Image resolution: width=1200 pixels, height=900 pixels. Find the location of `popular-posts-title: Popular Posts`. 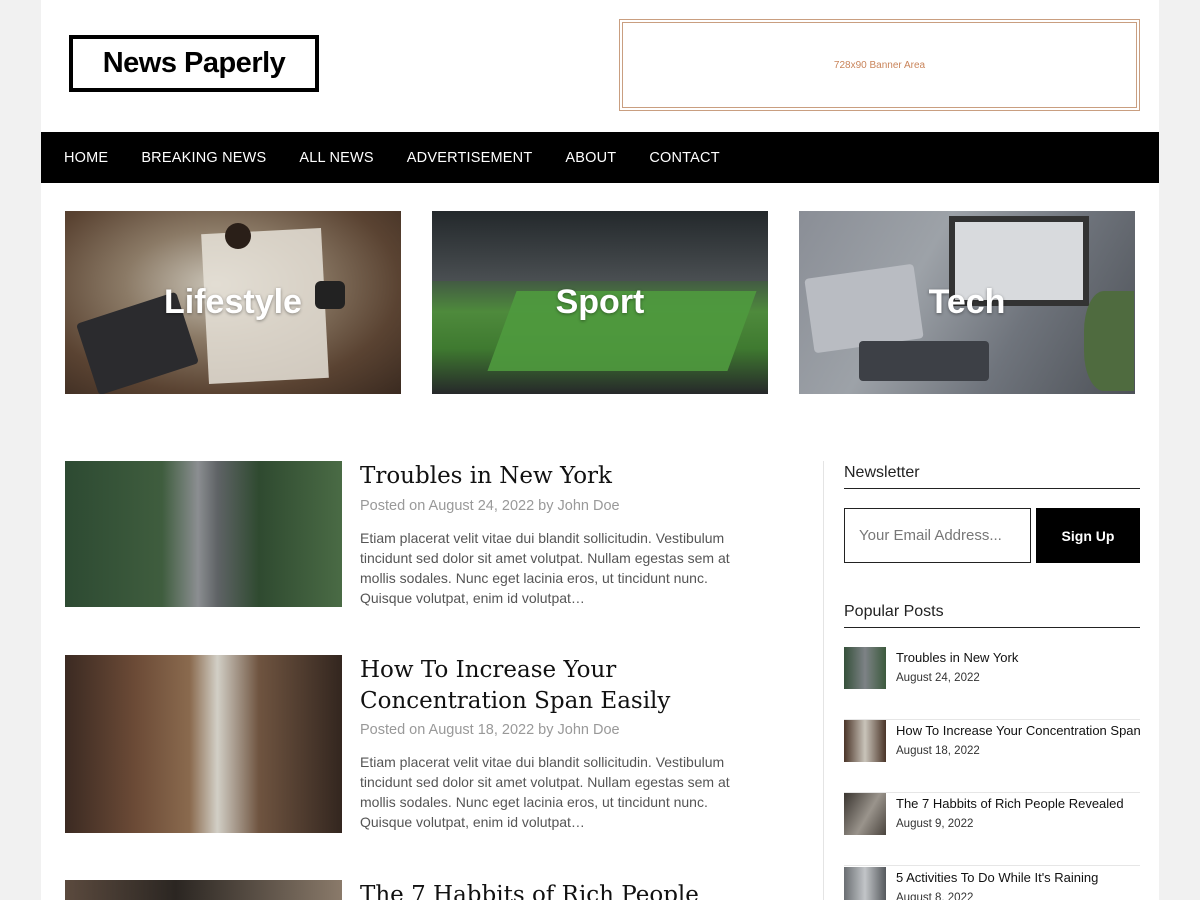

popular-posts-title: Popular Posts is located at coordinates (992, 615).